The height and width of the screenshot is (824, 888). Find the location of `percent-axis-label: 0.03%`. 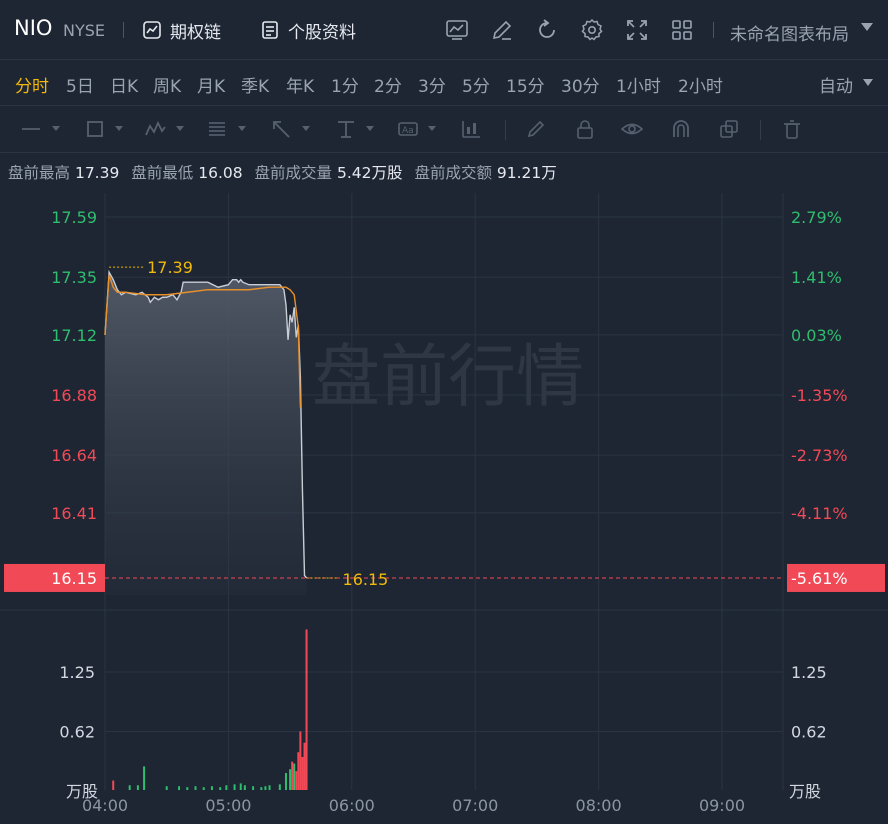

percent-axis-label: 0.03% is located at coordinates (816, 335).